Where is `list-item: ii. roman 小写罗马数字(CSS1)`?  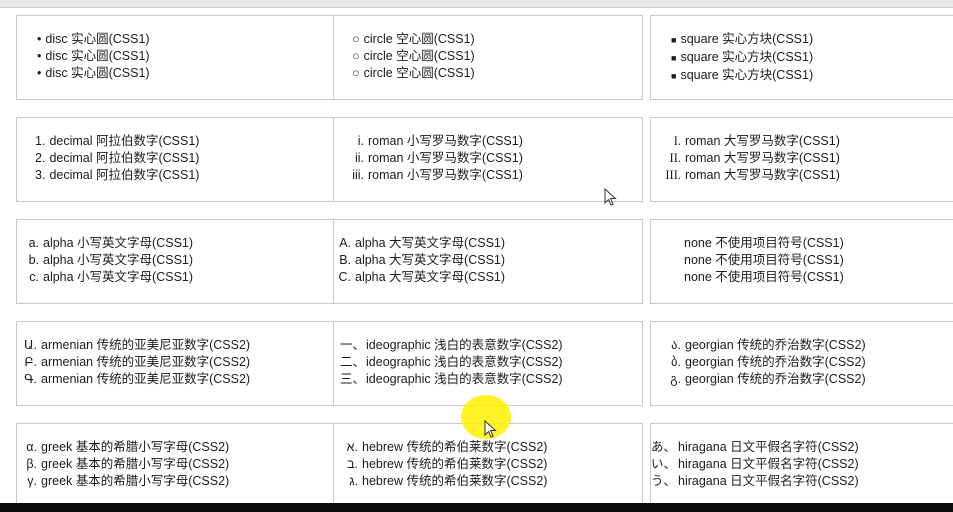
list-item: ii. roman 小写罗马数字(CSS1) is located at coordinates (488, 158).